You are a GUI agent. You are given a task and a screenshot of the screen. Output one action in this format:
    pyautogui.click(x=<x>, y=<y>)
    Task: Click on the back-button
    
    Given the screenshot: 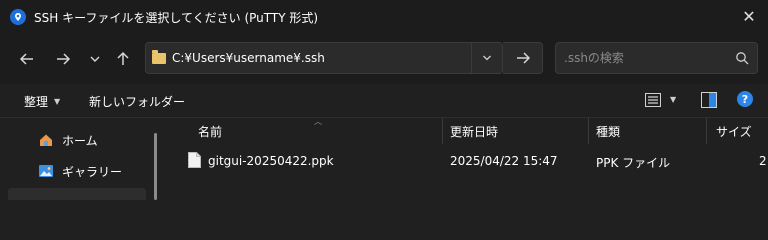 What is the action you would take?
    pyautogui.click(x=27, y=59)
    